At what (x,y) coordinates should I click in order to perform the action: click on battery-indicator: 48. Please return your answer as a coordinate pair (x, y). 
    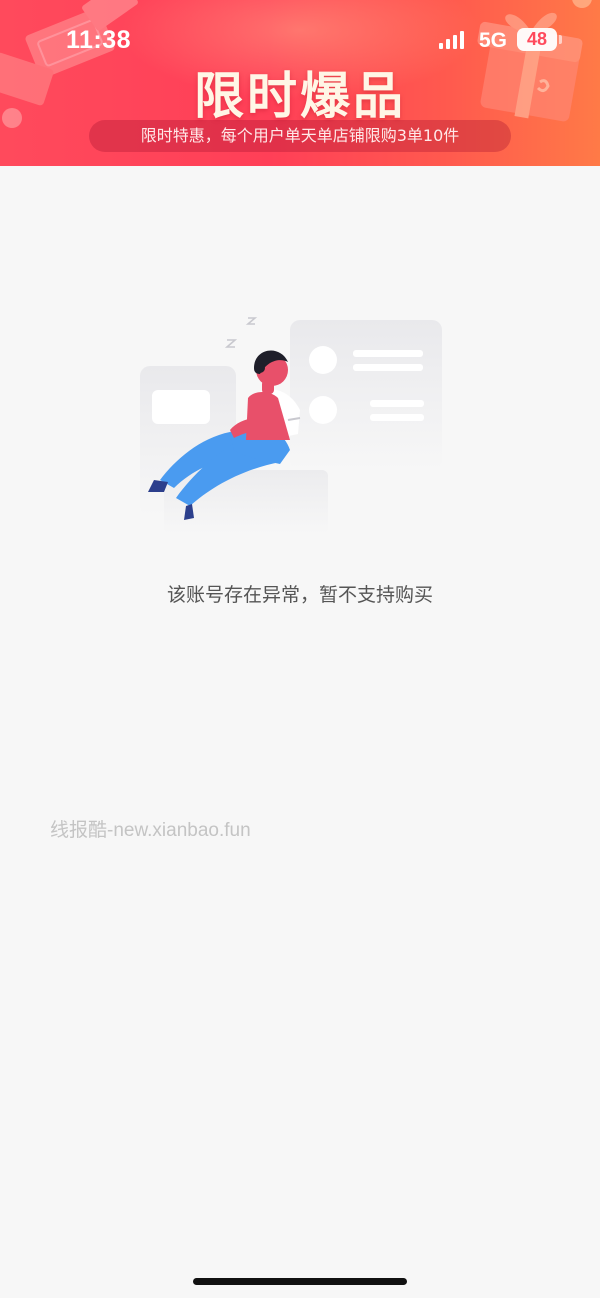
    Looking at the image, I should click on (537, 39).